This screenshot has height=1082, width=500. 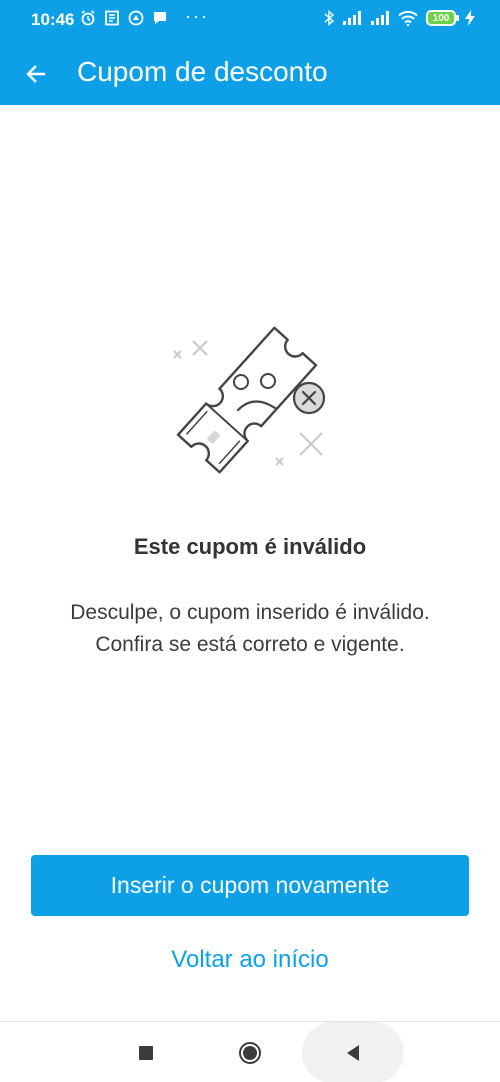 I want to click on wifi-icon, so click(x=408, y=18).